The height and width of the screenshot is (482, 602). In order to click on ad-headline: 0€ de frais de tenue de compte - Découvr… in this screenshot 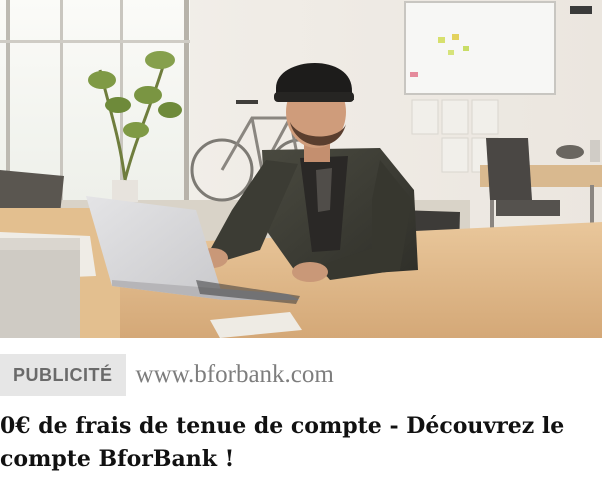, I will do `click(300, 443)`.